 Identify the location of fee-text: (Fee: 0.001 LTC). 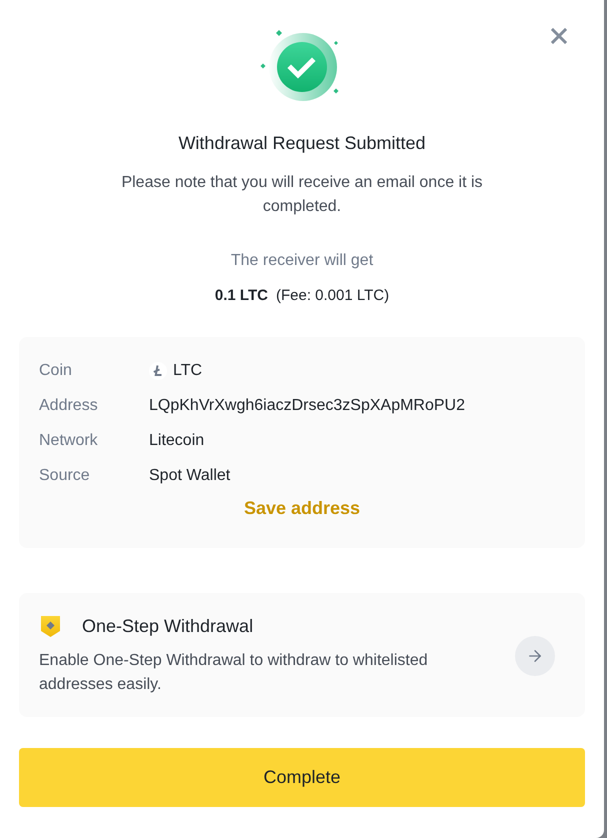
(333, 296).